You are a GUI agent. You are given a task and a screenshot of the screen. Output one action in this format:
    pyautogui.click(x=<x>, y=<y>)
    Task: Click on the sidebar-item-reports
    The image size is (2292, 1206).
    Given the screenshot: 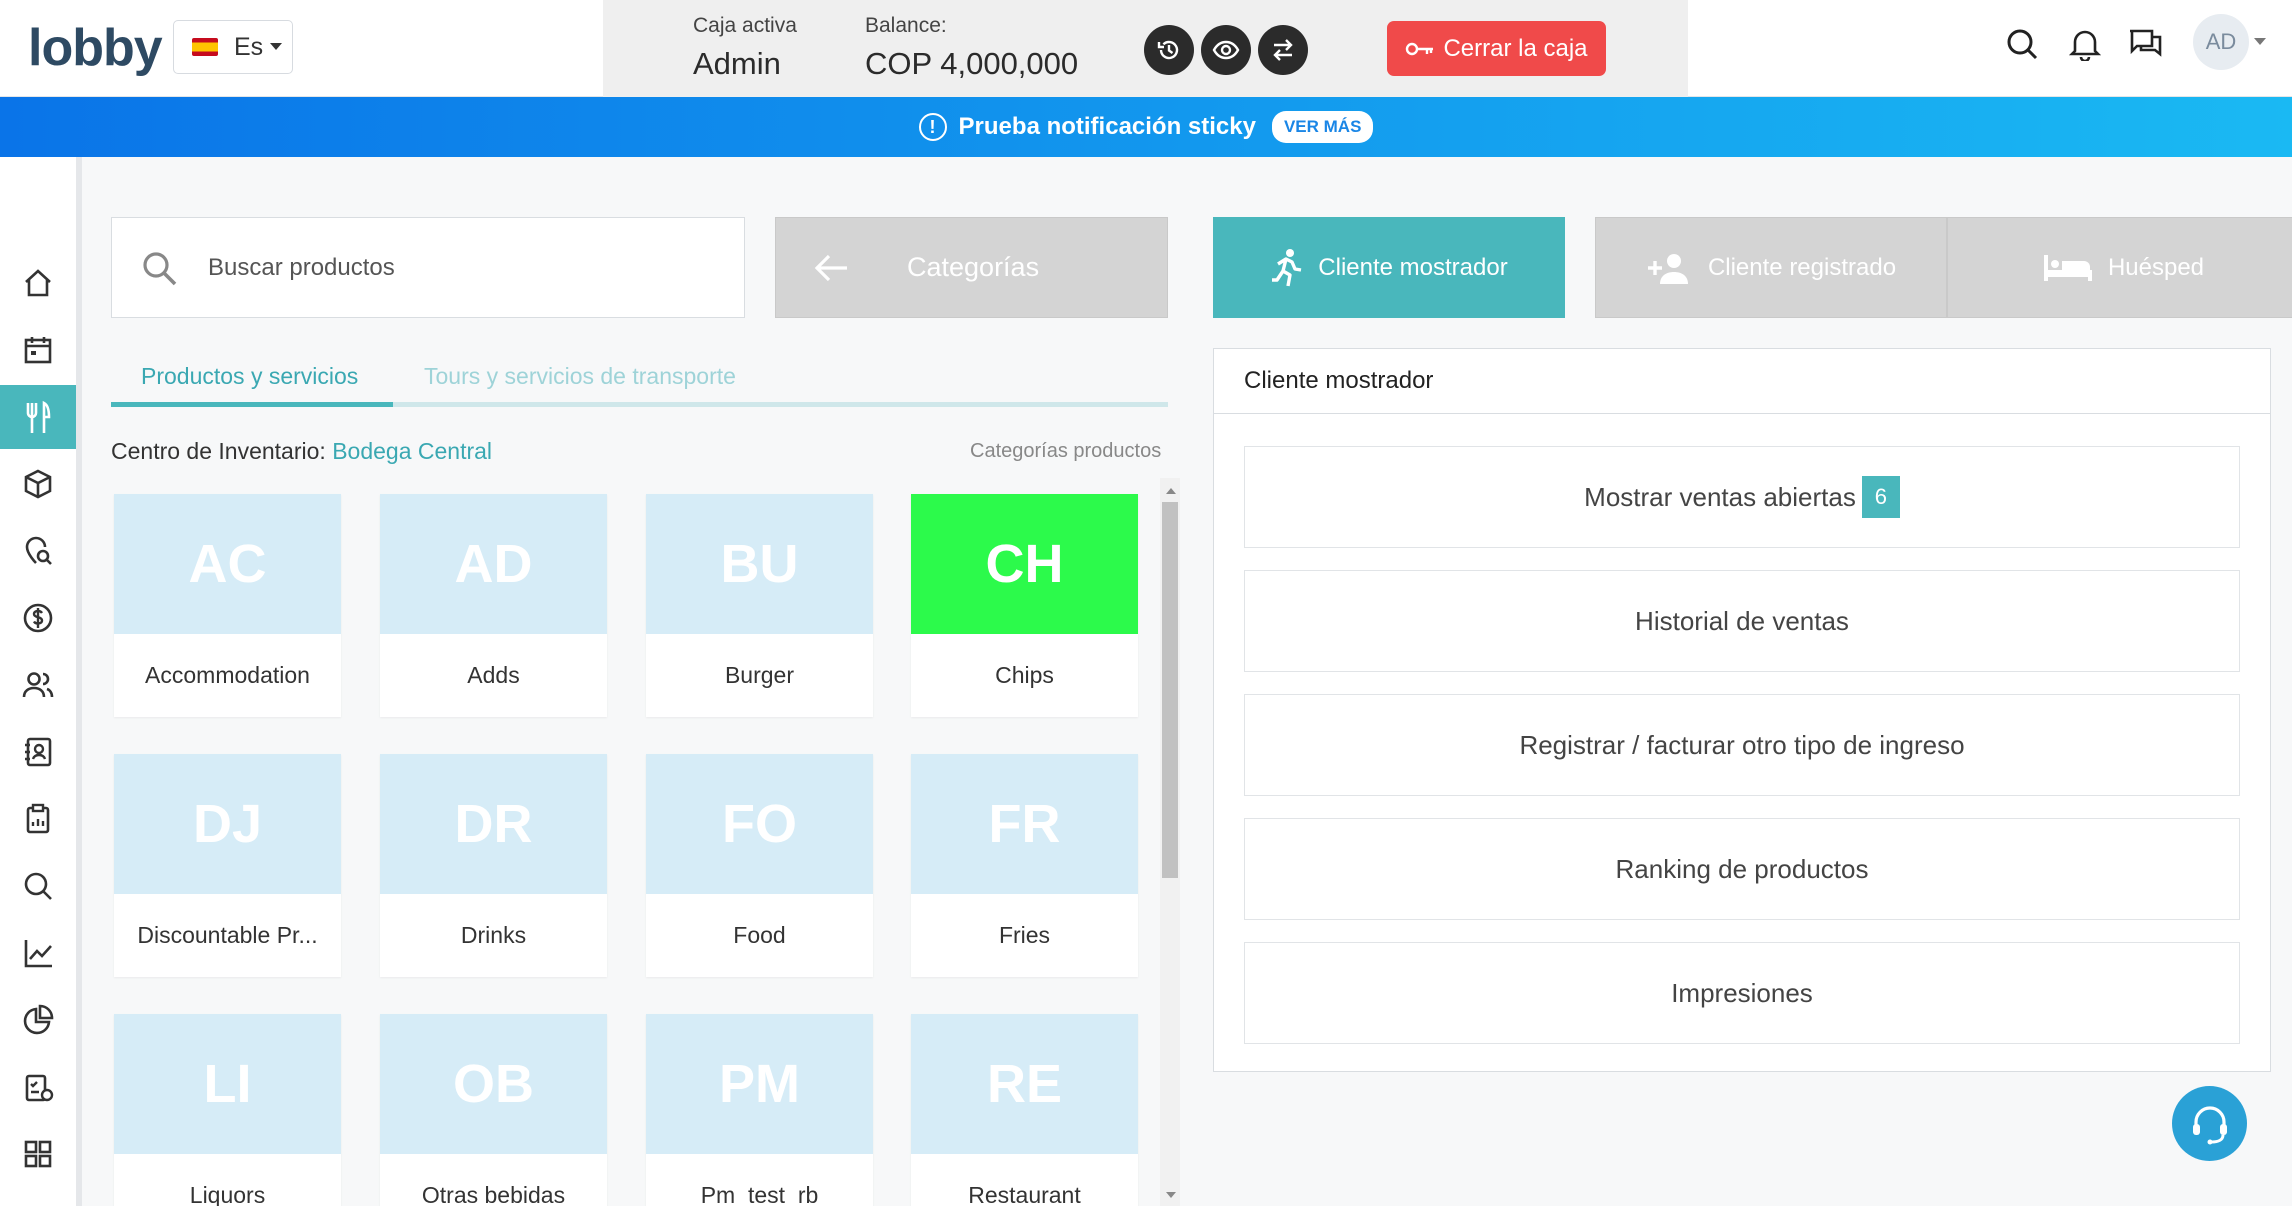 What is the action you would take?
    pyautogui.click(x=38, y=819)
    